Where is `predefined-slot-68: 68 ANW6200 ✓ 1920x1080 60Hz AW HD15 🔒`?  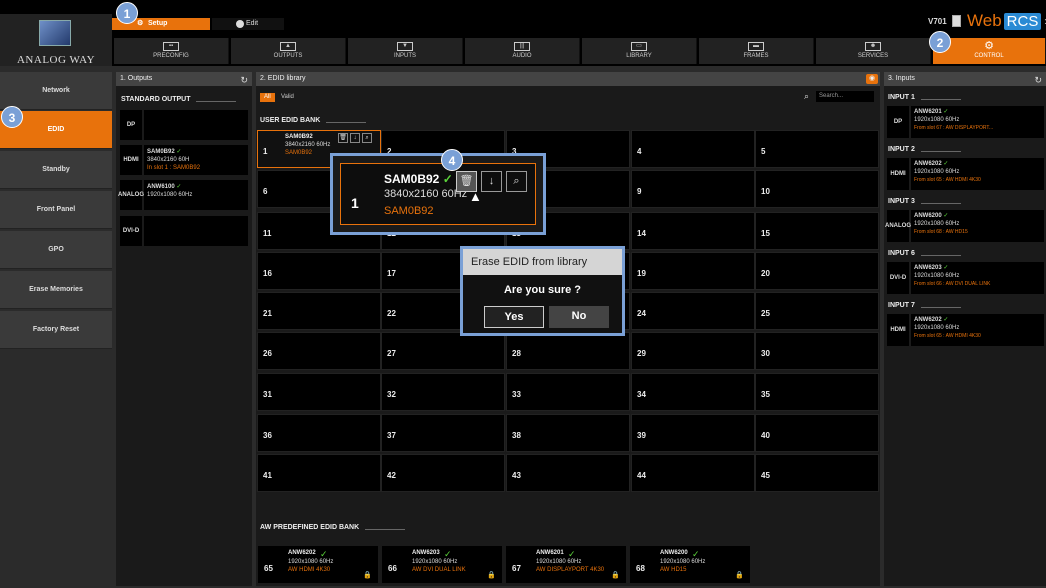
predefined-slot-68: 68 ANW6200 ✓ 1920x1080 60Hz AW HD15 🔒 is located at coordinates (690, 564).